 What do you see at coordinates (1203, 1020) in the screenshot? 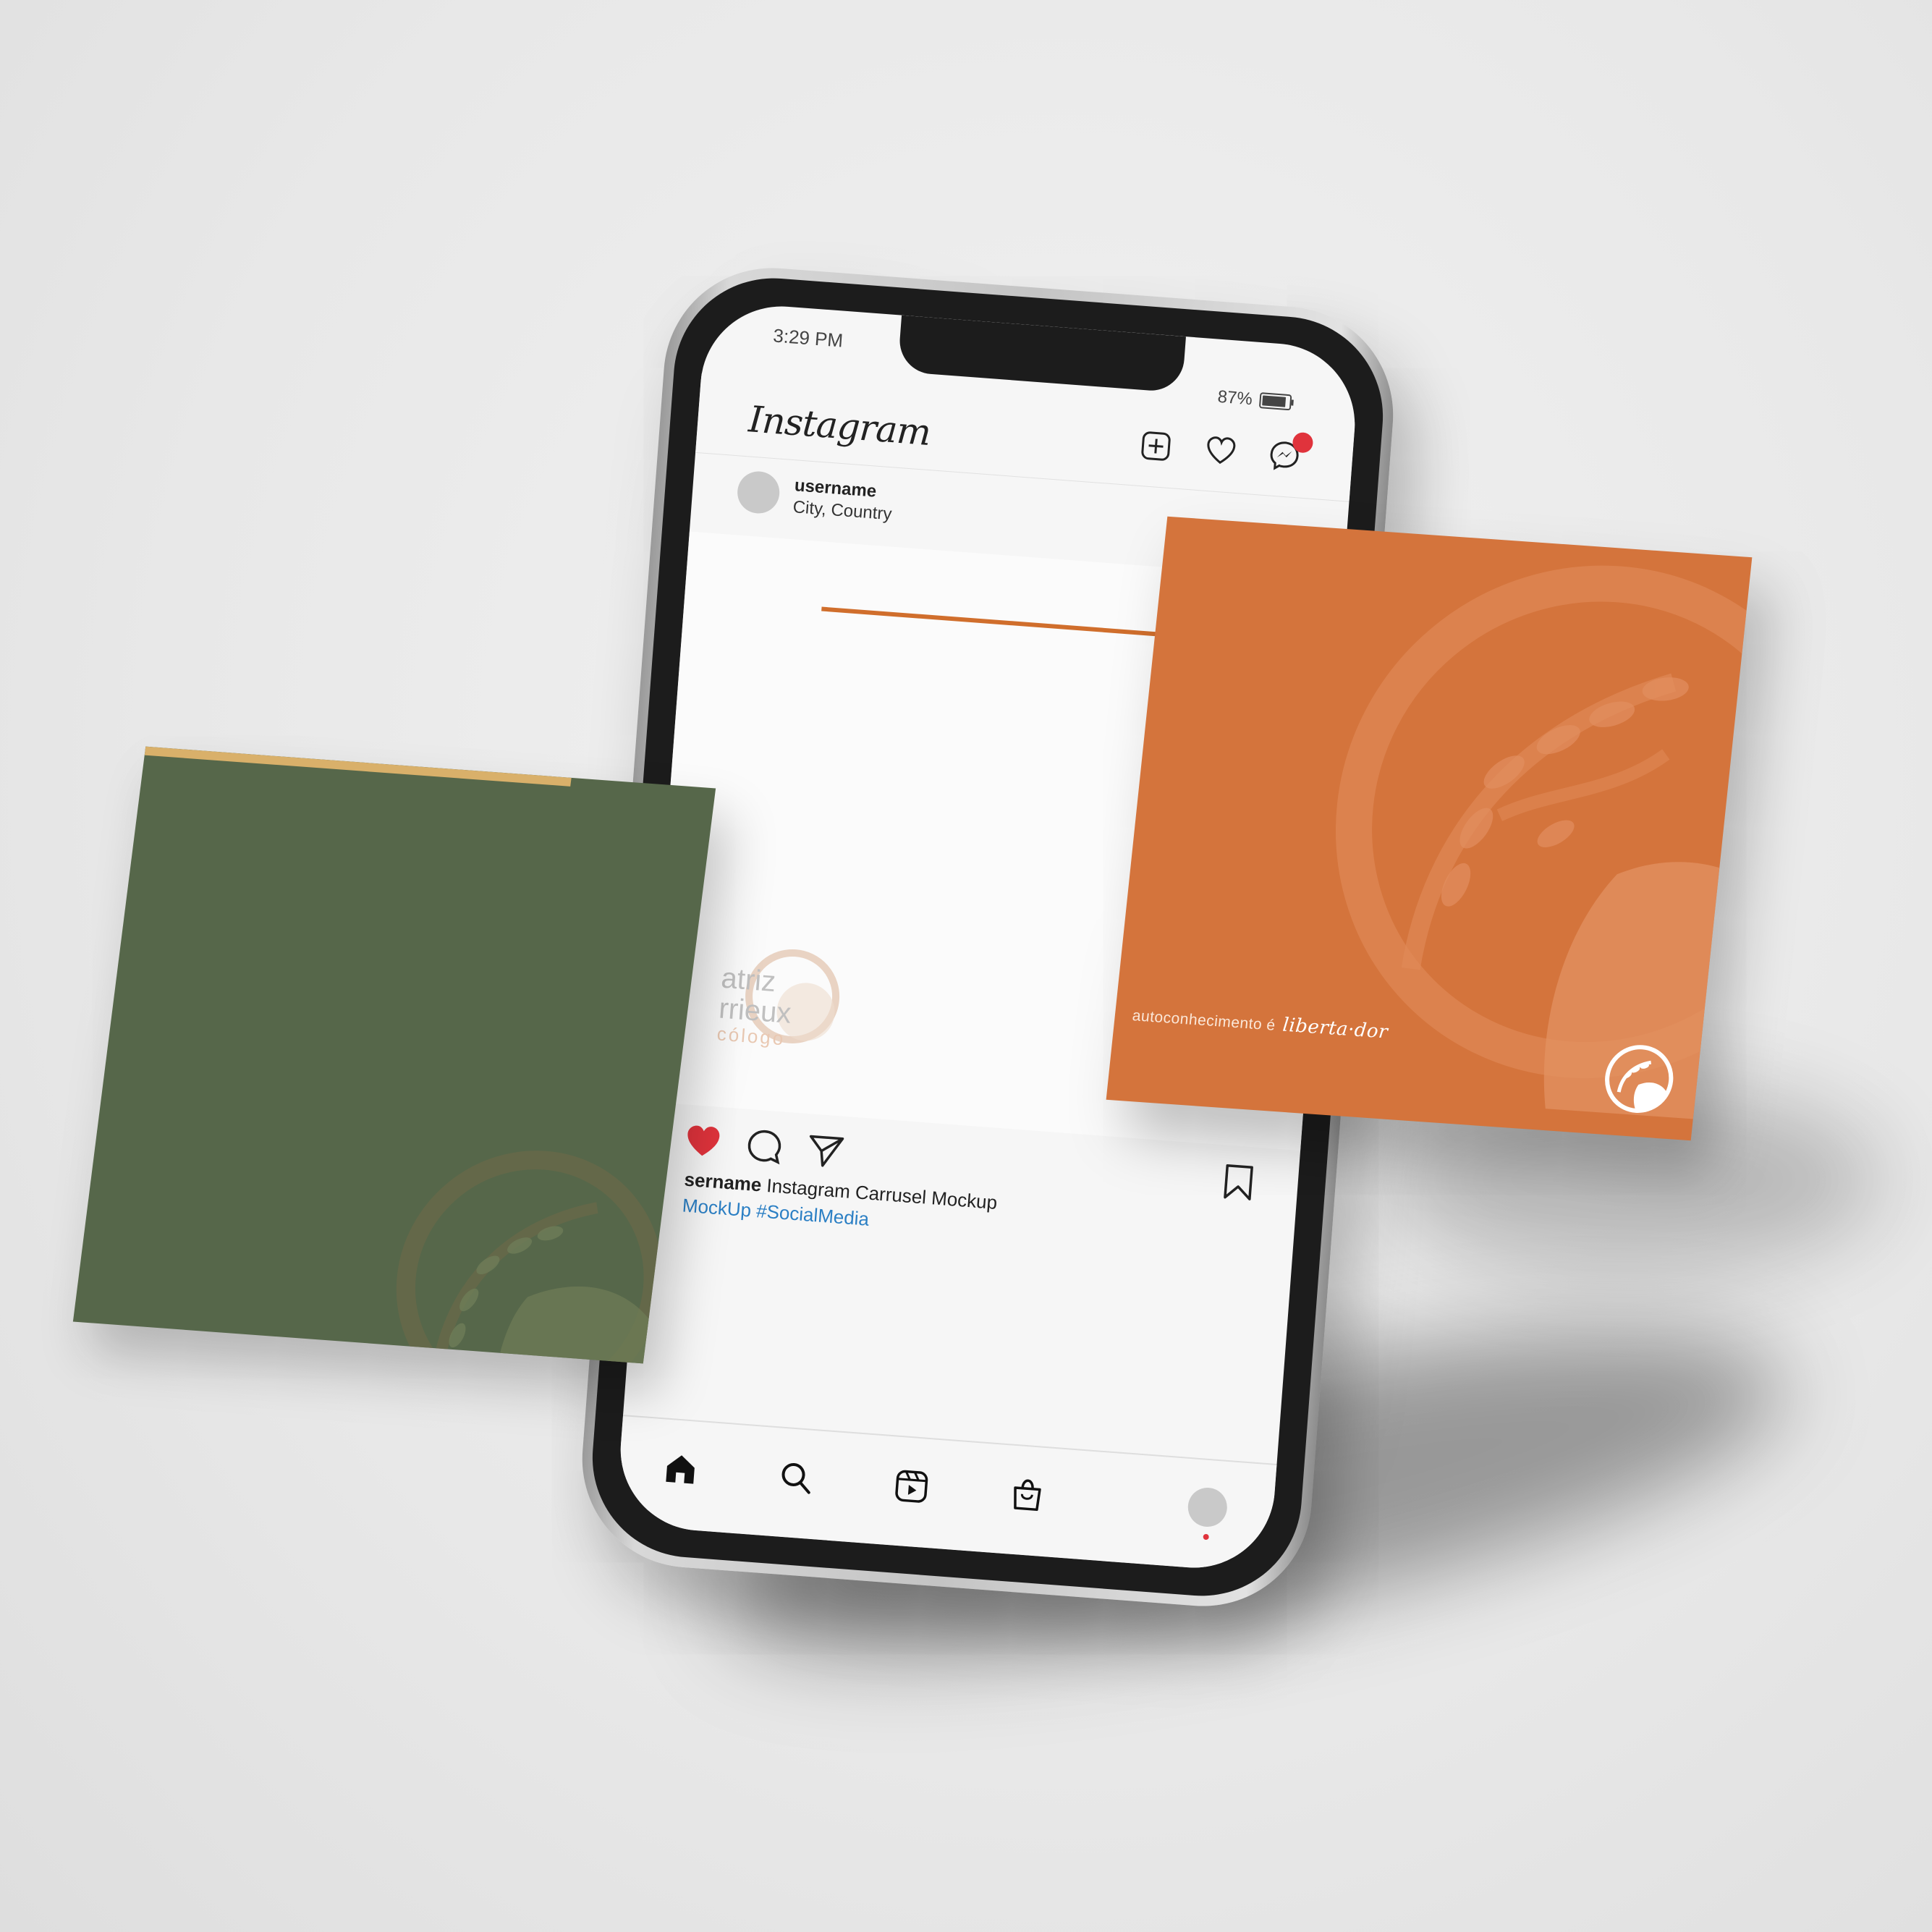
I see `tagline-plain: autoconhecimento é` at bounding box center [1203, 1020].